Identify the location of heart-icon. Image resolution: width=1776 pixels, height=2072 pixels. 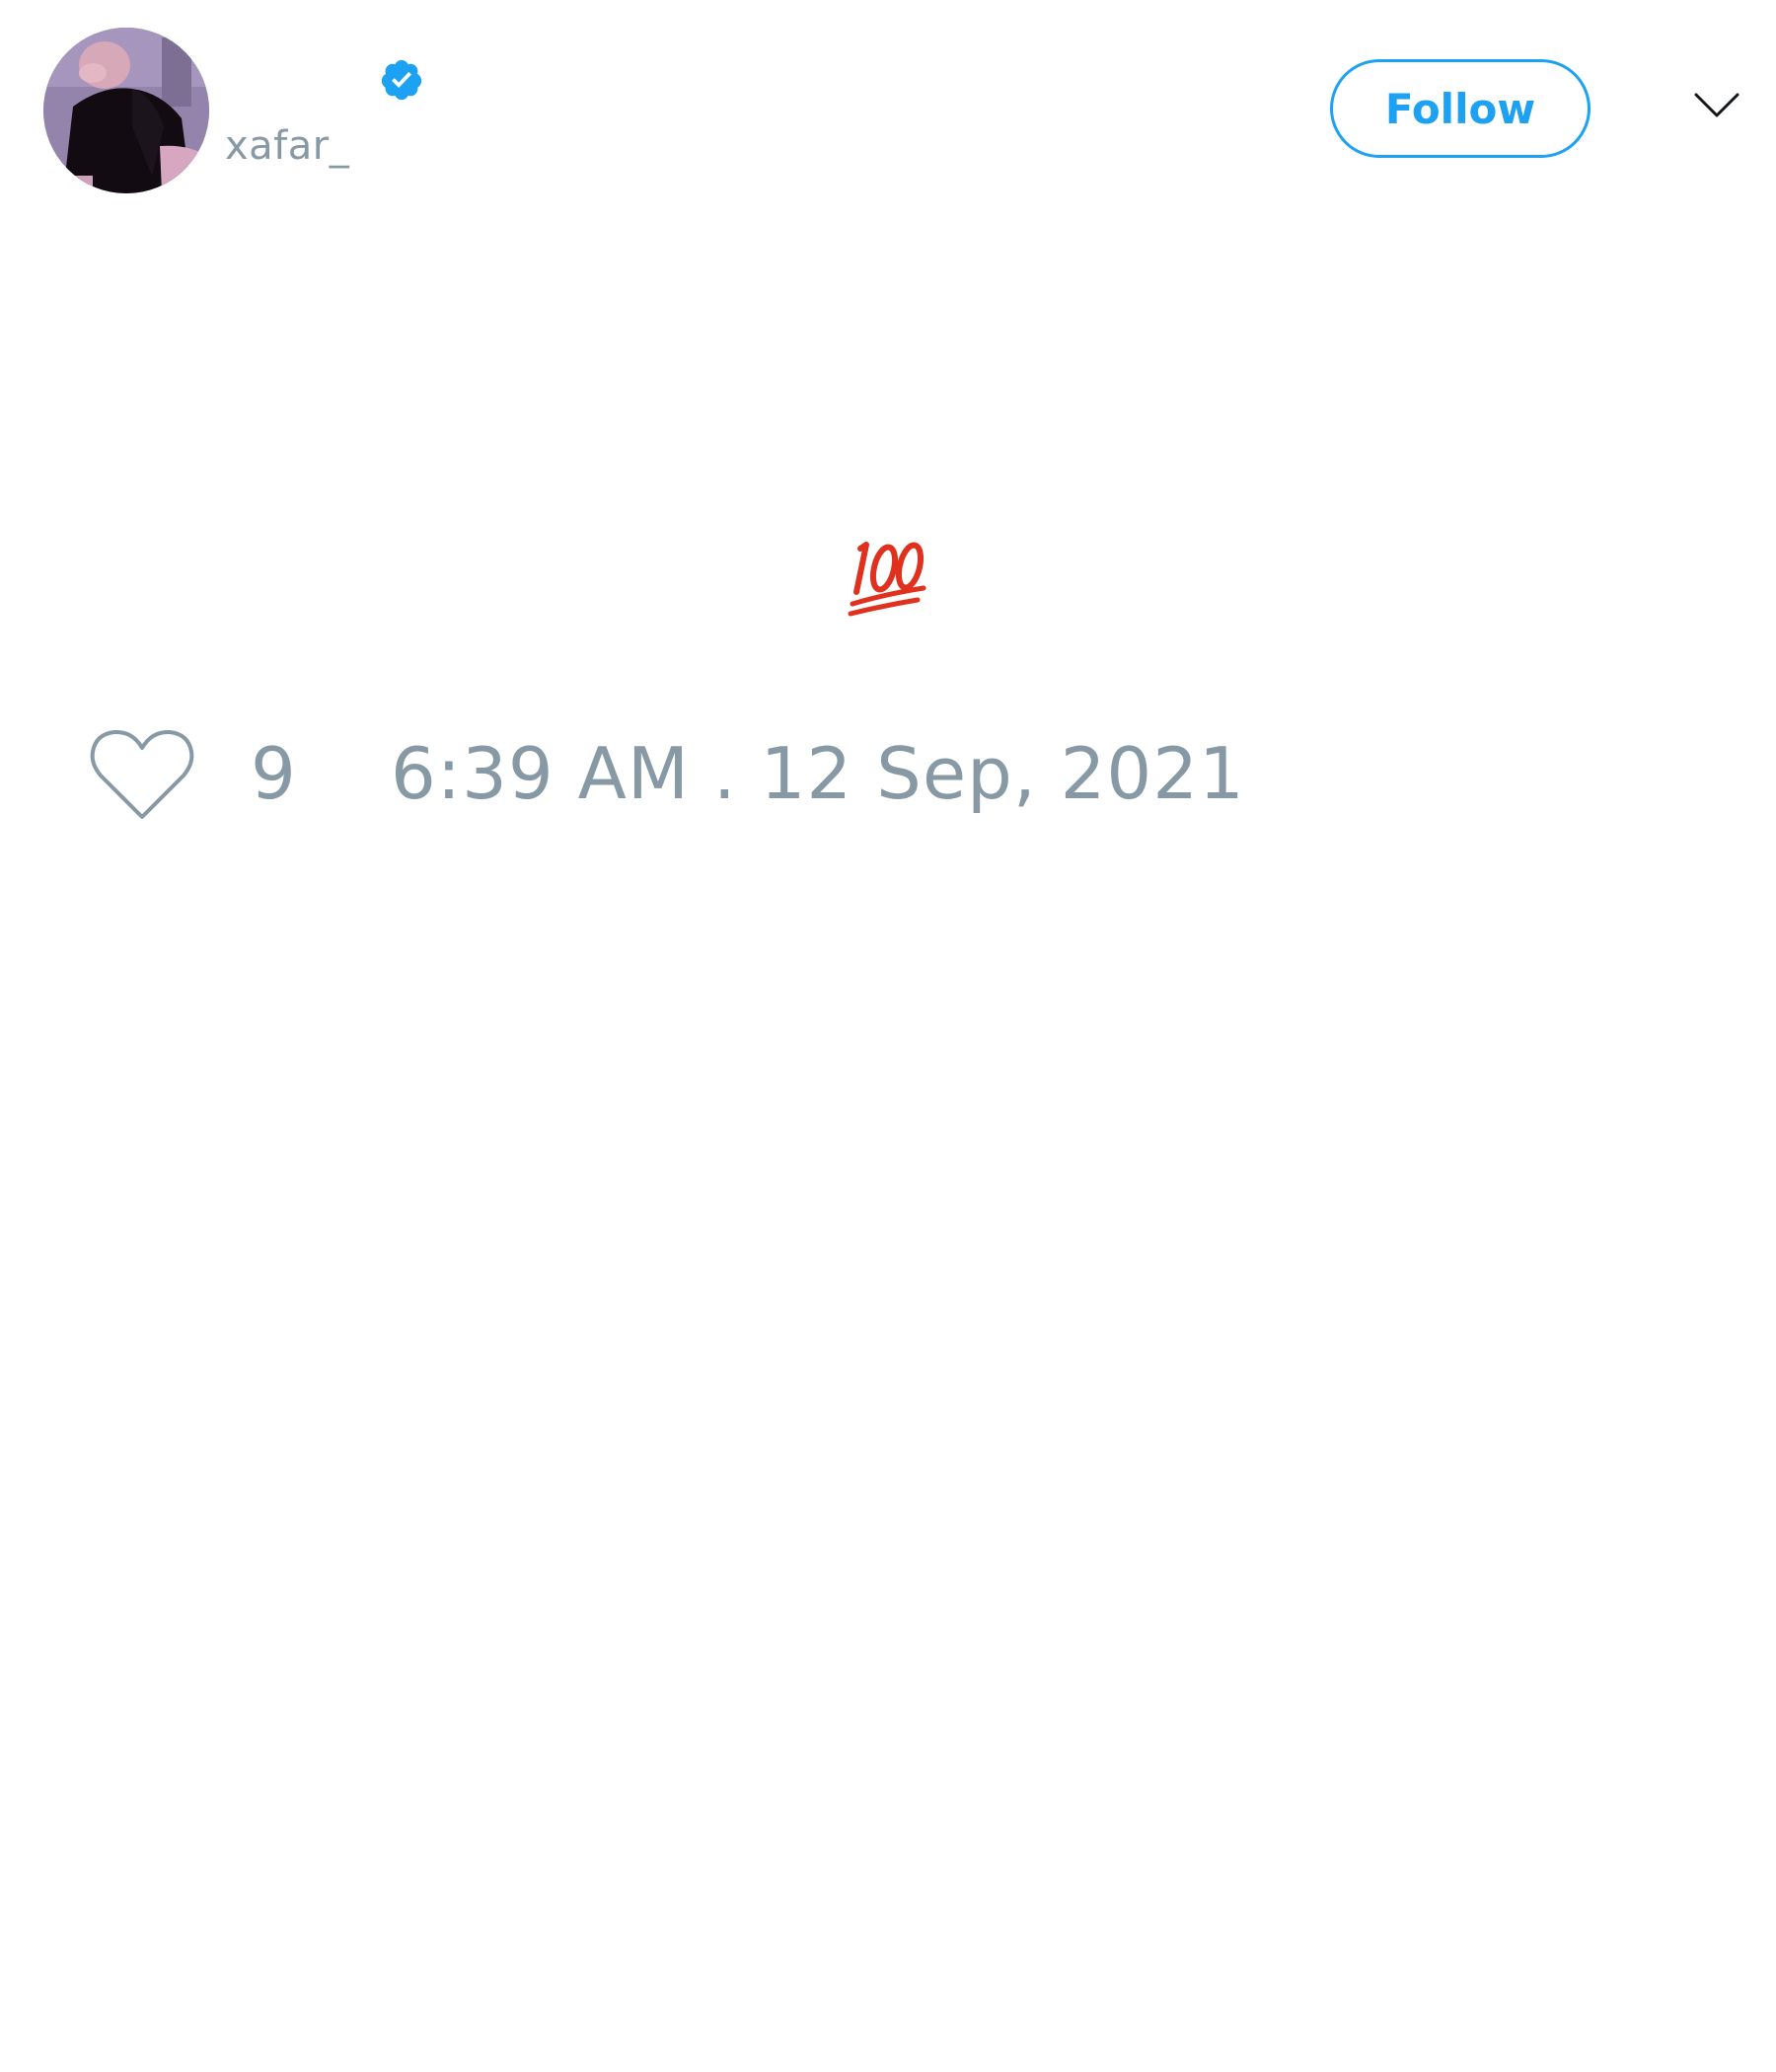
(142, 776).